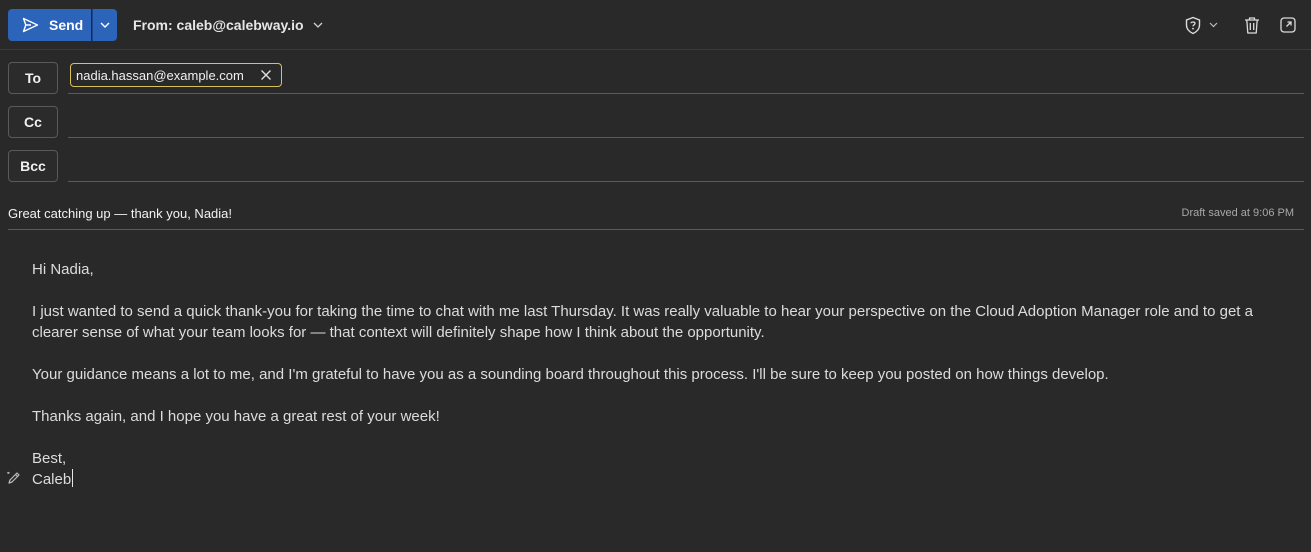  What do you see at coordinates (686, 93) in the screenshot?
I see `to-underline` at bounding box center [686, 93].